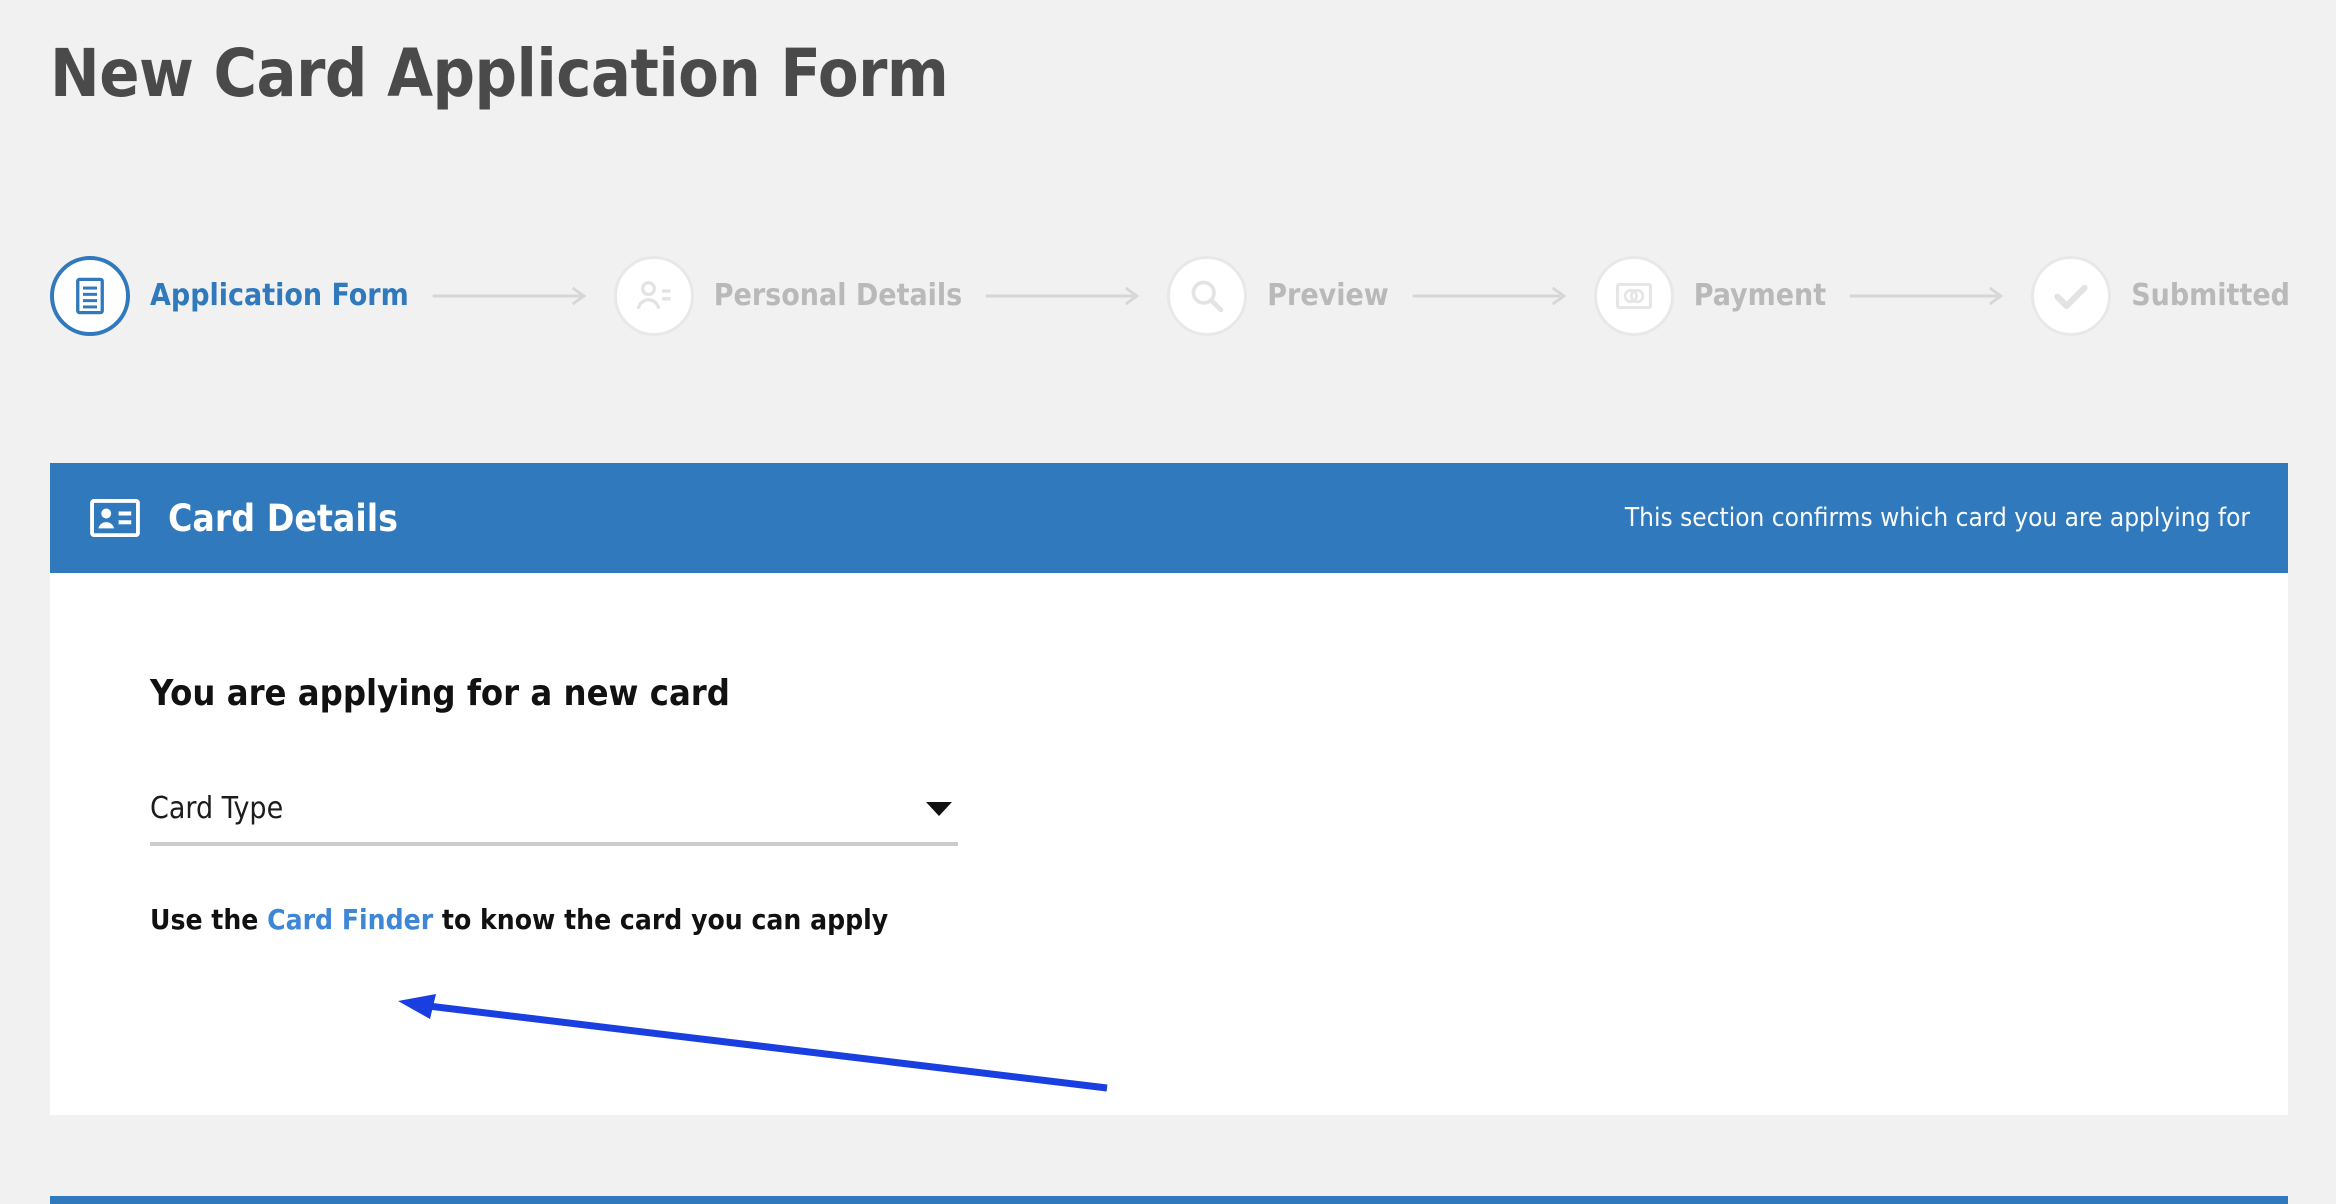 This screenshot has height=1204, width=2336. I want to click on stepper-circle-submitted, so click(2071, 295).